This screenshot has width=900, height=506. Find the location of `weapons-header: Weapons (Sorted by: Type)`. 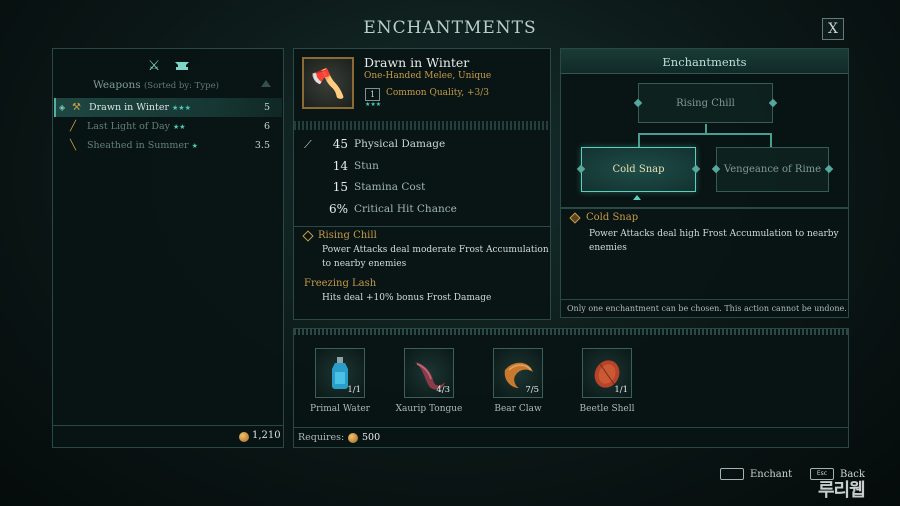

weapons-header: Weapons (Sorted by: Type) is located at coordinates (156, 85).